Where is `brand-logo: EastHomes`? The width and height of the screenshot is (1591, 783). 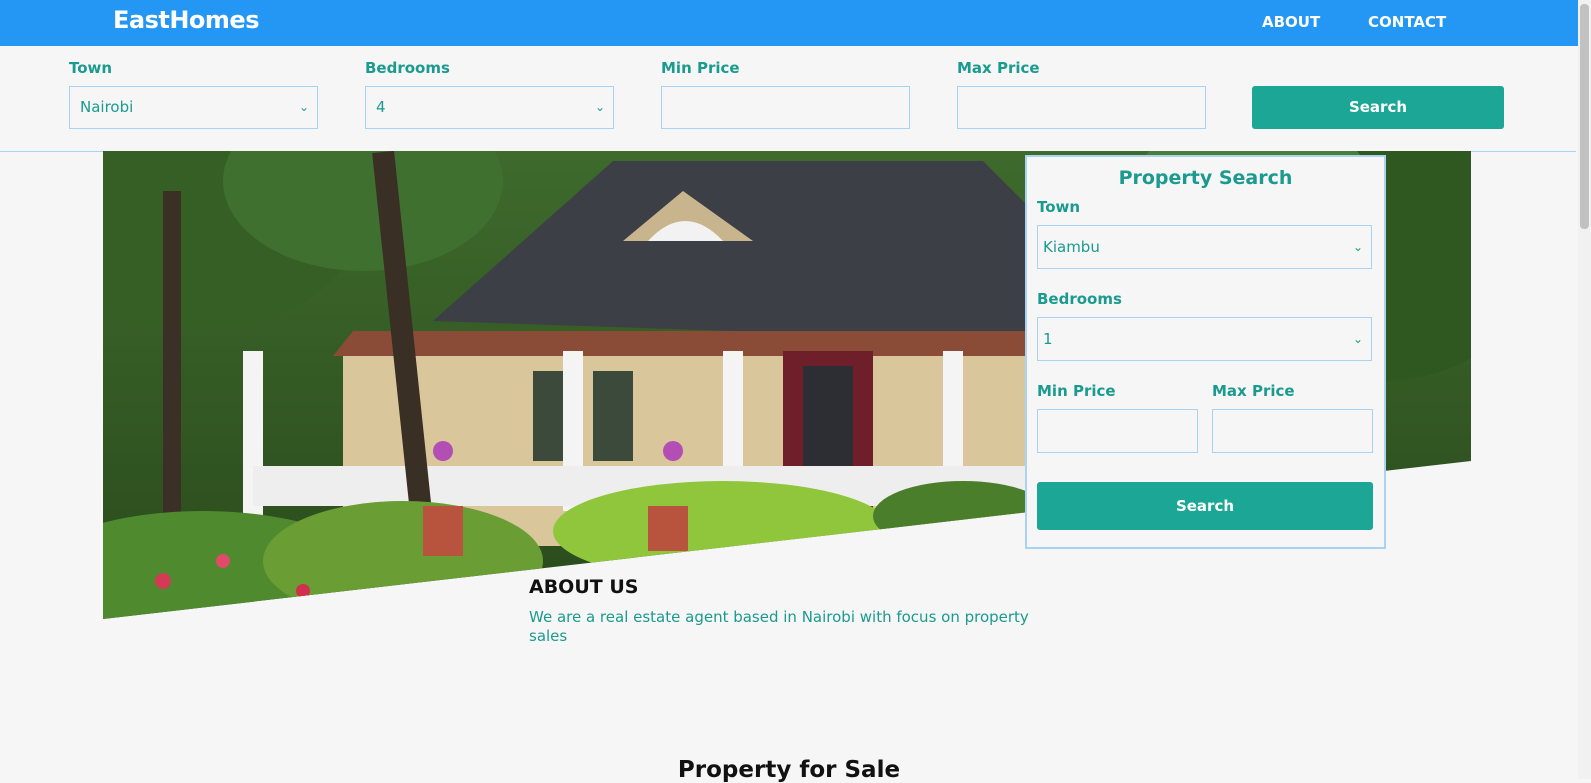
brand-logo: EastHomes is located at coordinates (186, 20).